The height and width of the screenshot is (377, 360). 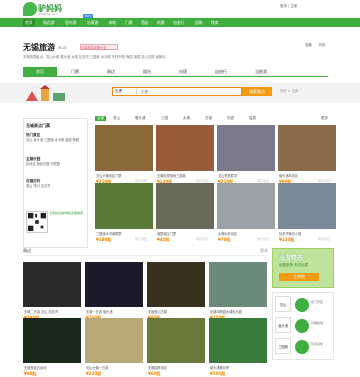 What do you see at coordinates (75, 71) in the screenshot?
I see `tab-tickets: 门票` at bounding box center [75, 71].